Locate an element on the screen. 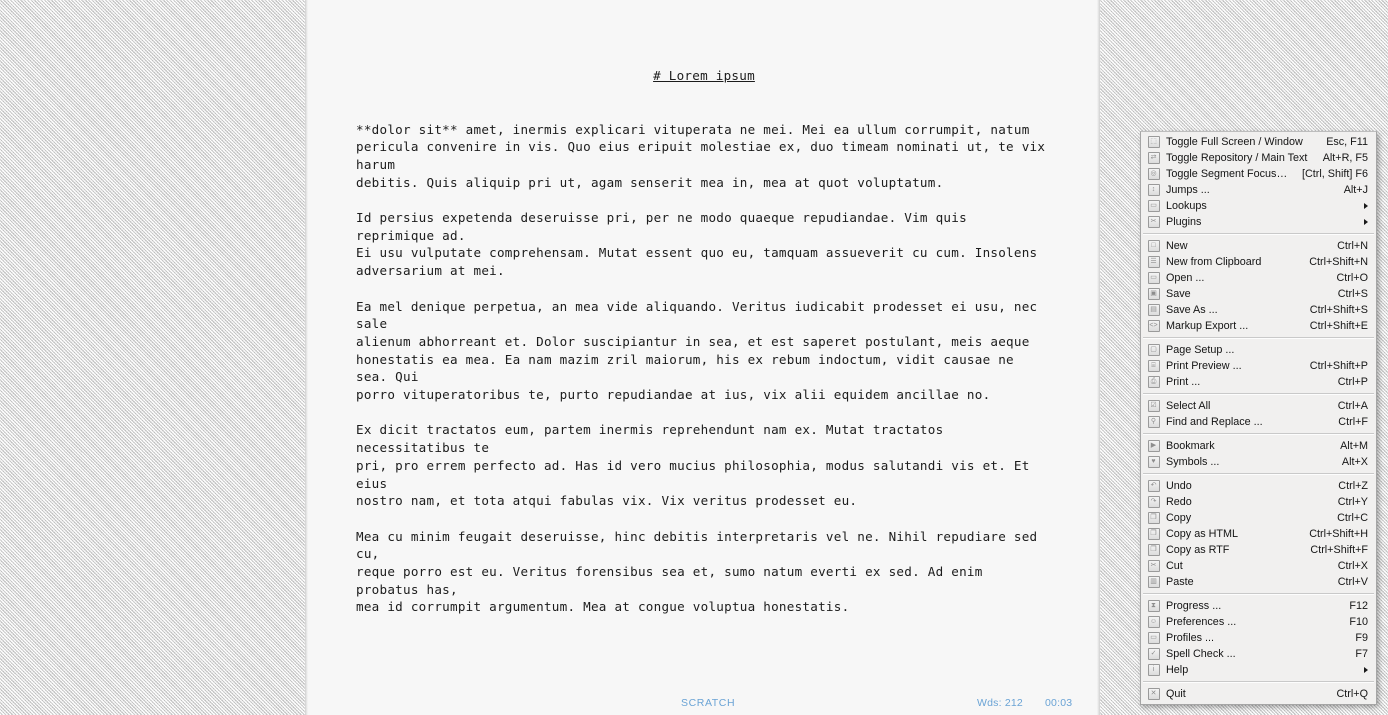 This screenshot has width=1388, height=715. menu-item-shortcut: Ctrl+Y is located at coordinates (1352, 502).